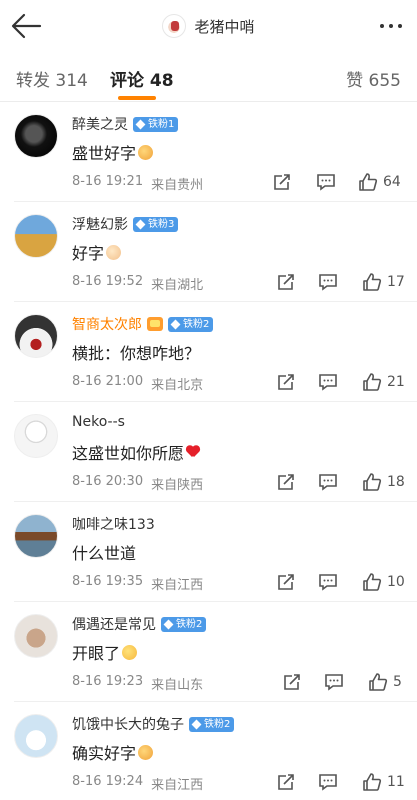 This screenshot has height=800, width=417. I want to click on like-button: 17, so click(383, 282).